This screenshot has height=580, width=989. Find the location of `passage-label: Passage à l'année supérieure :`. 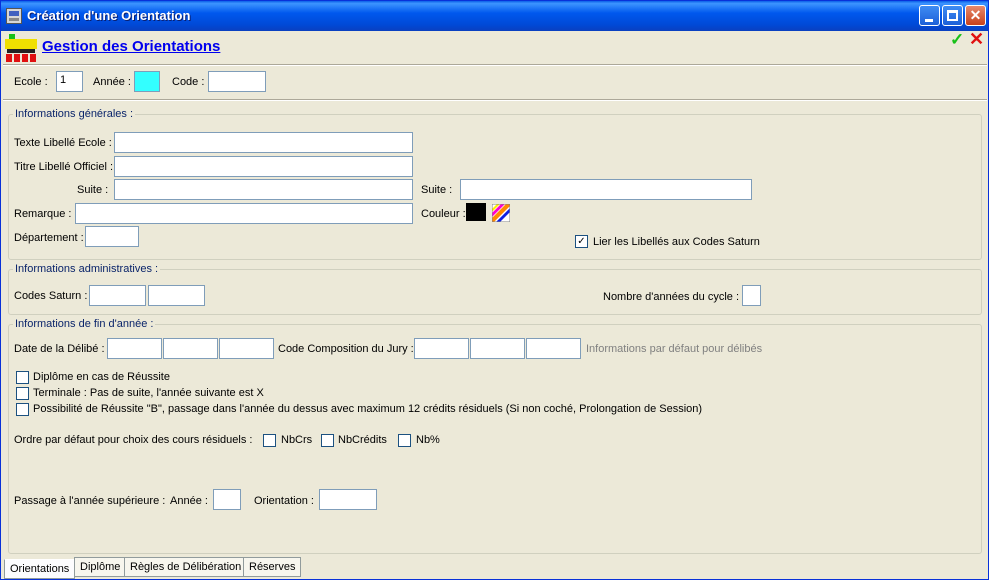

passage-label: Passage à l'année supérieure : is located at coordinates (90, 501).